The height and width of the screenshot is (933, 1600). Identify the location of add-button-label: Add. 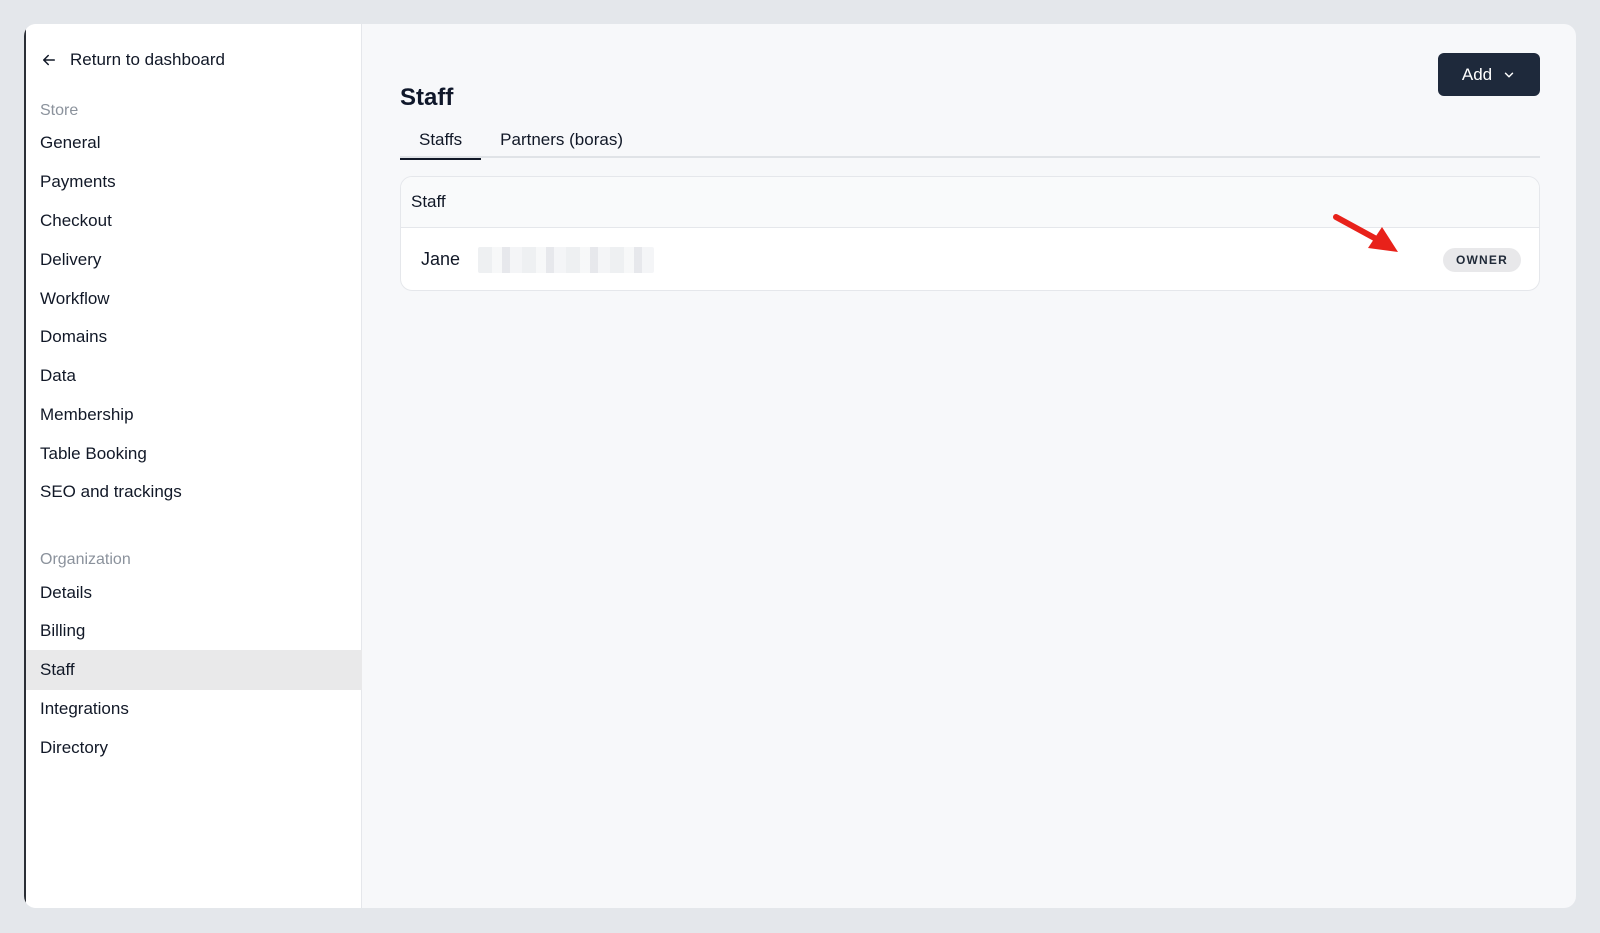
(1477, 74).